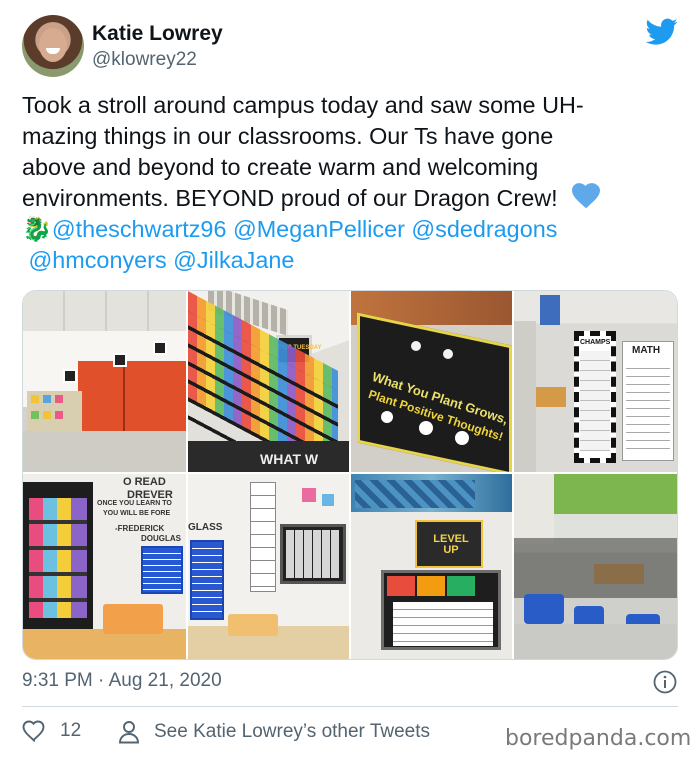 The image size is (700, 761). Describe the element at coordinates (134, 503) in the screenshot. I see `photo-quote-line-3: ONCE YOU LEARN TO` at that location.